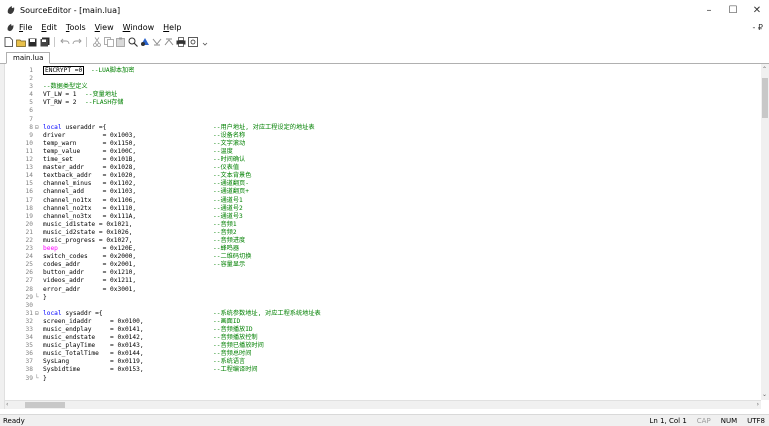 This screenshot has width=769, height=426. I want to click on scroll-up-icon: ⌃, so click(764, 69).